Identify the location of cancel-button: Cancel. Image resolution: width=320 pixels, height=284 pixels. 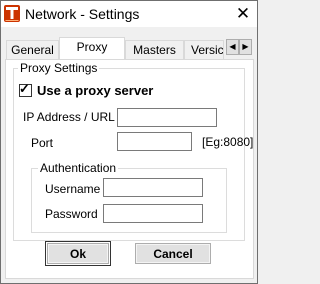
(173, 253).